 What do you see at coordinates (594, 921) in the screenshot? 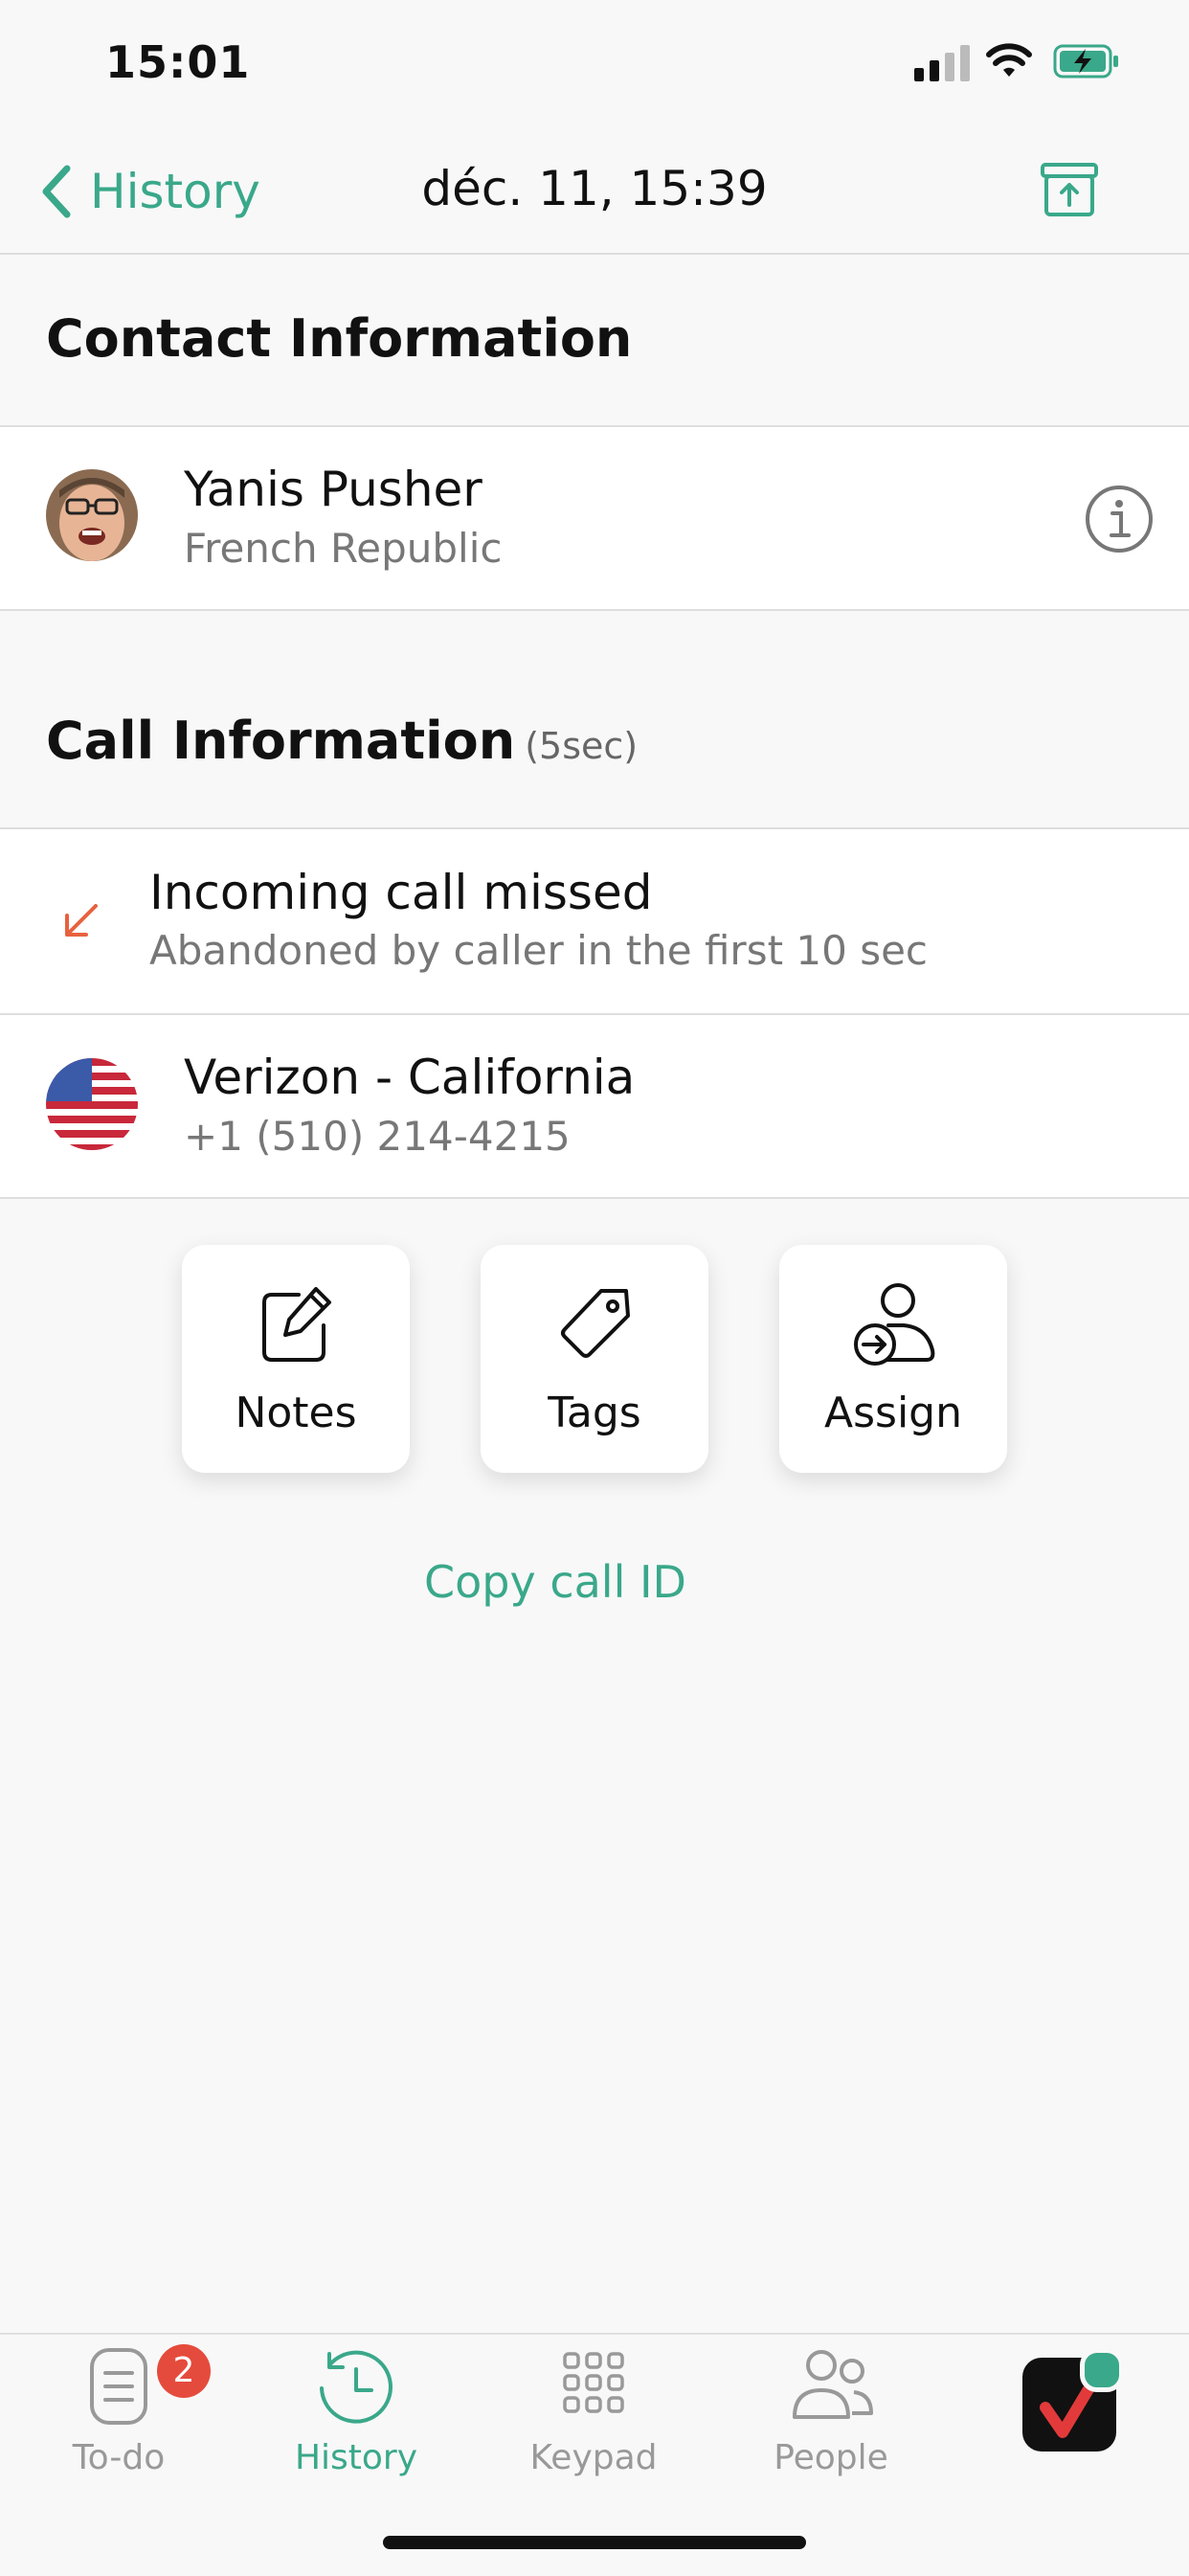
I see `call-status-row` at bounding box center [594, 921].